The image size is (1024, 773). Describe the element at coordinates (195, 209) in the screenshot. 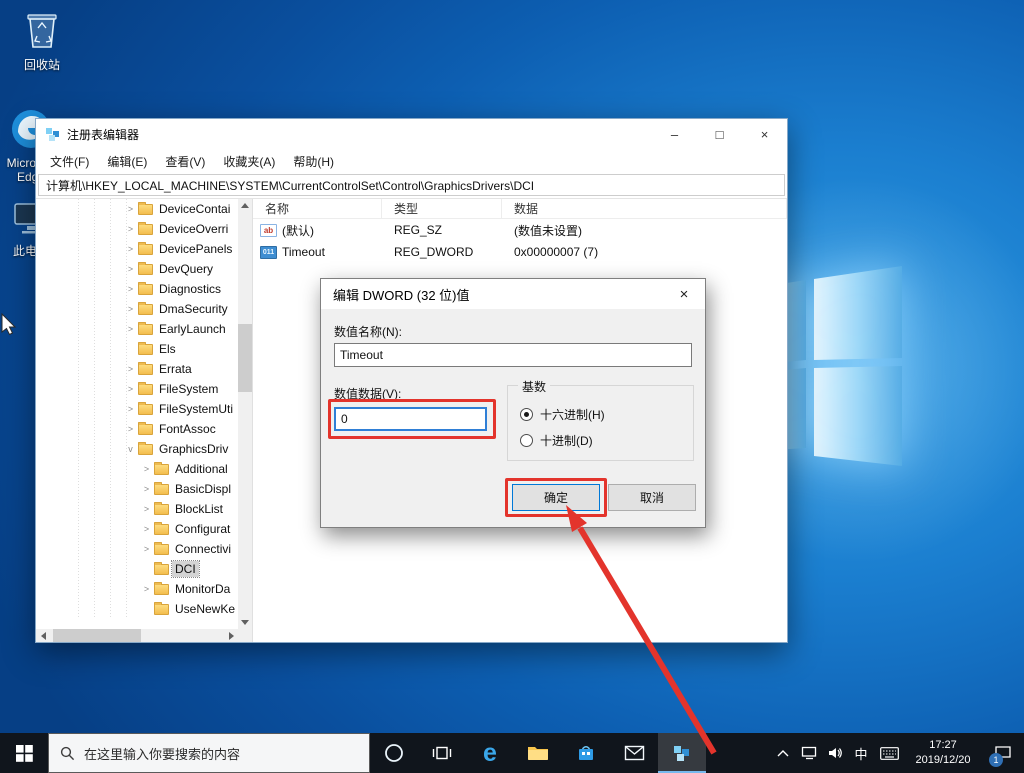

I see `tree-item-label: DeviceContai` at that location.